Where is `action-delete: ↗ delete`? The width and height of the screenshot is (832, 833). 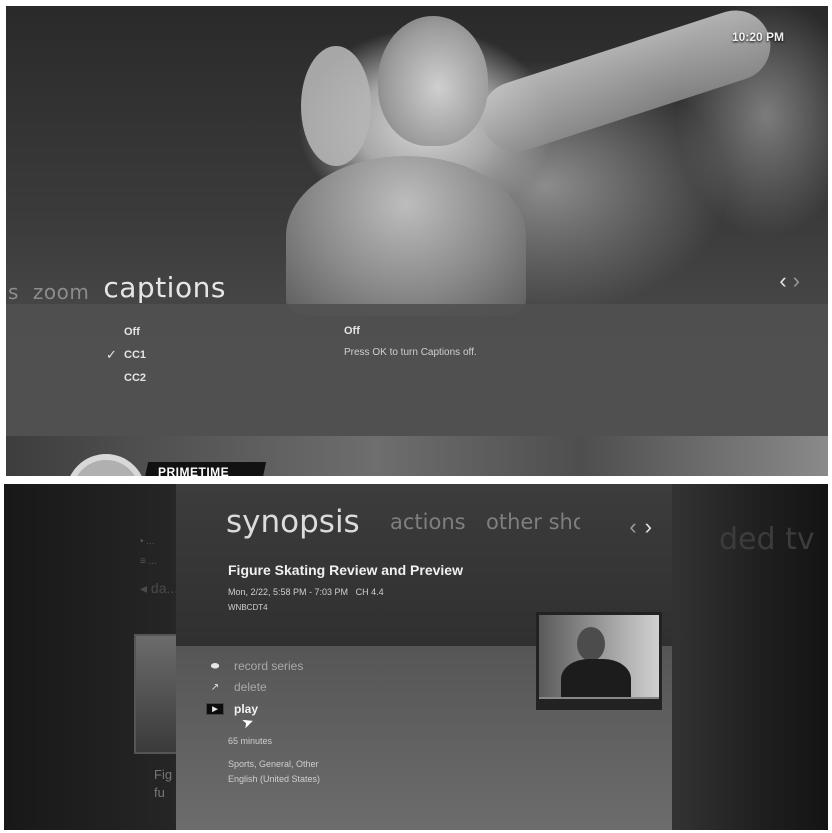
action-delete: ↗ delete is located at coordinates (236, 687).